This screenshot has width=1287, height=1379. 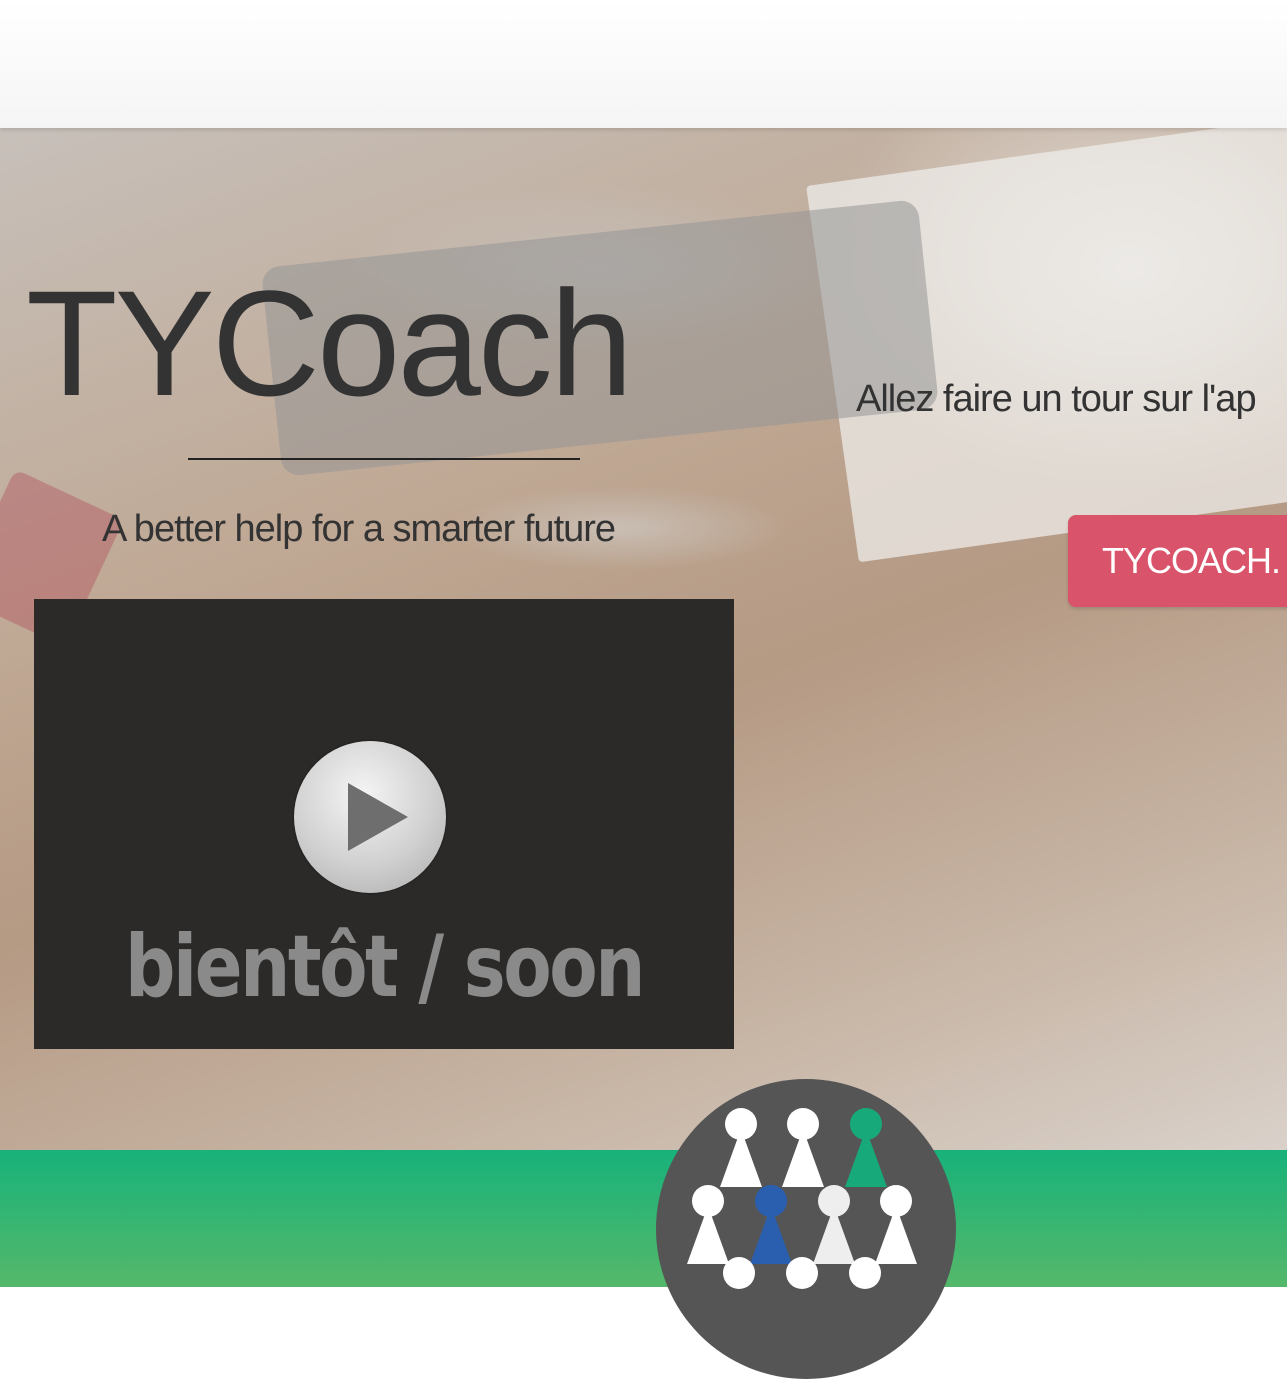 What do you see at coordinates (329, 343) in the screenshot?
I see `app-title: TYCoach` at bounding box center [329, 343].